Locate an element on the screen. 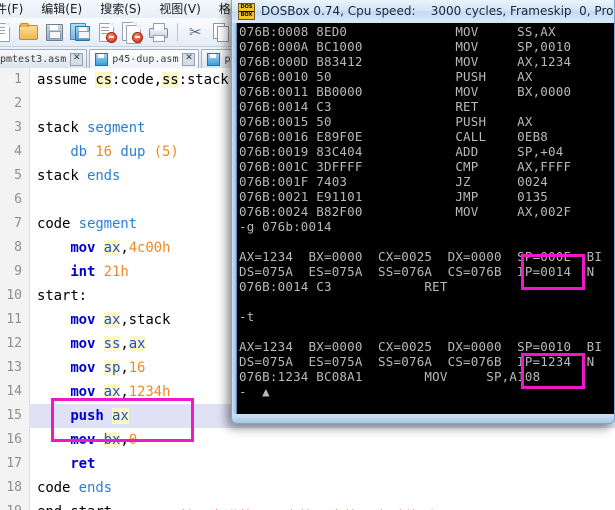 Image resolution: width=615 pixels, height=510 pixels. open-folder-icon is located at coordinates (28, 32).